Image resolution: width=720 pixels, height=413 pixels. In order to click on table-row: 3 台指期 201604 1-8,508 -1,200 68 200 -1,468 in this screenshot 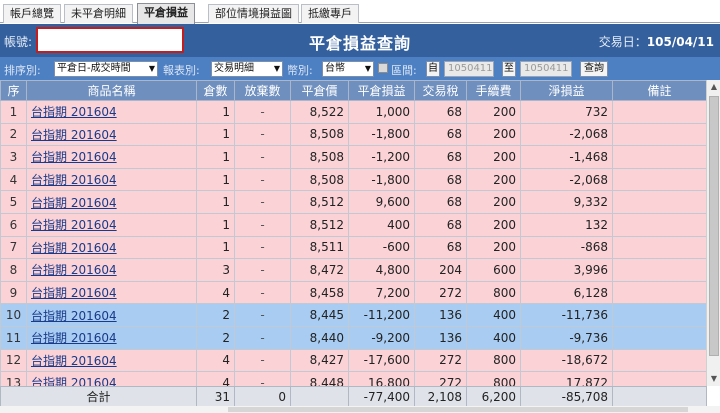, I will do `click(353, 157)`.